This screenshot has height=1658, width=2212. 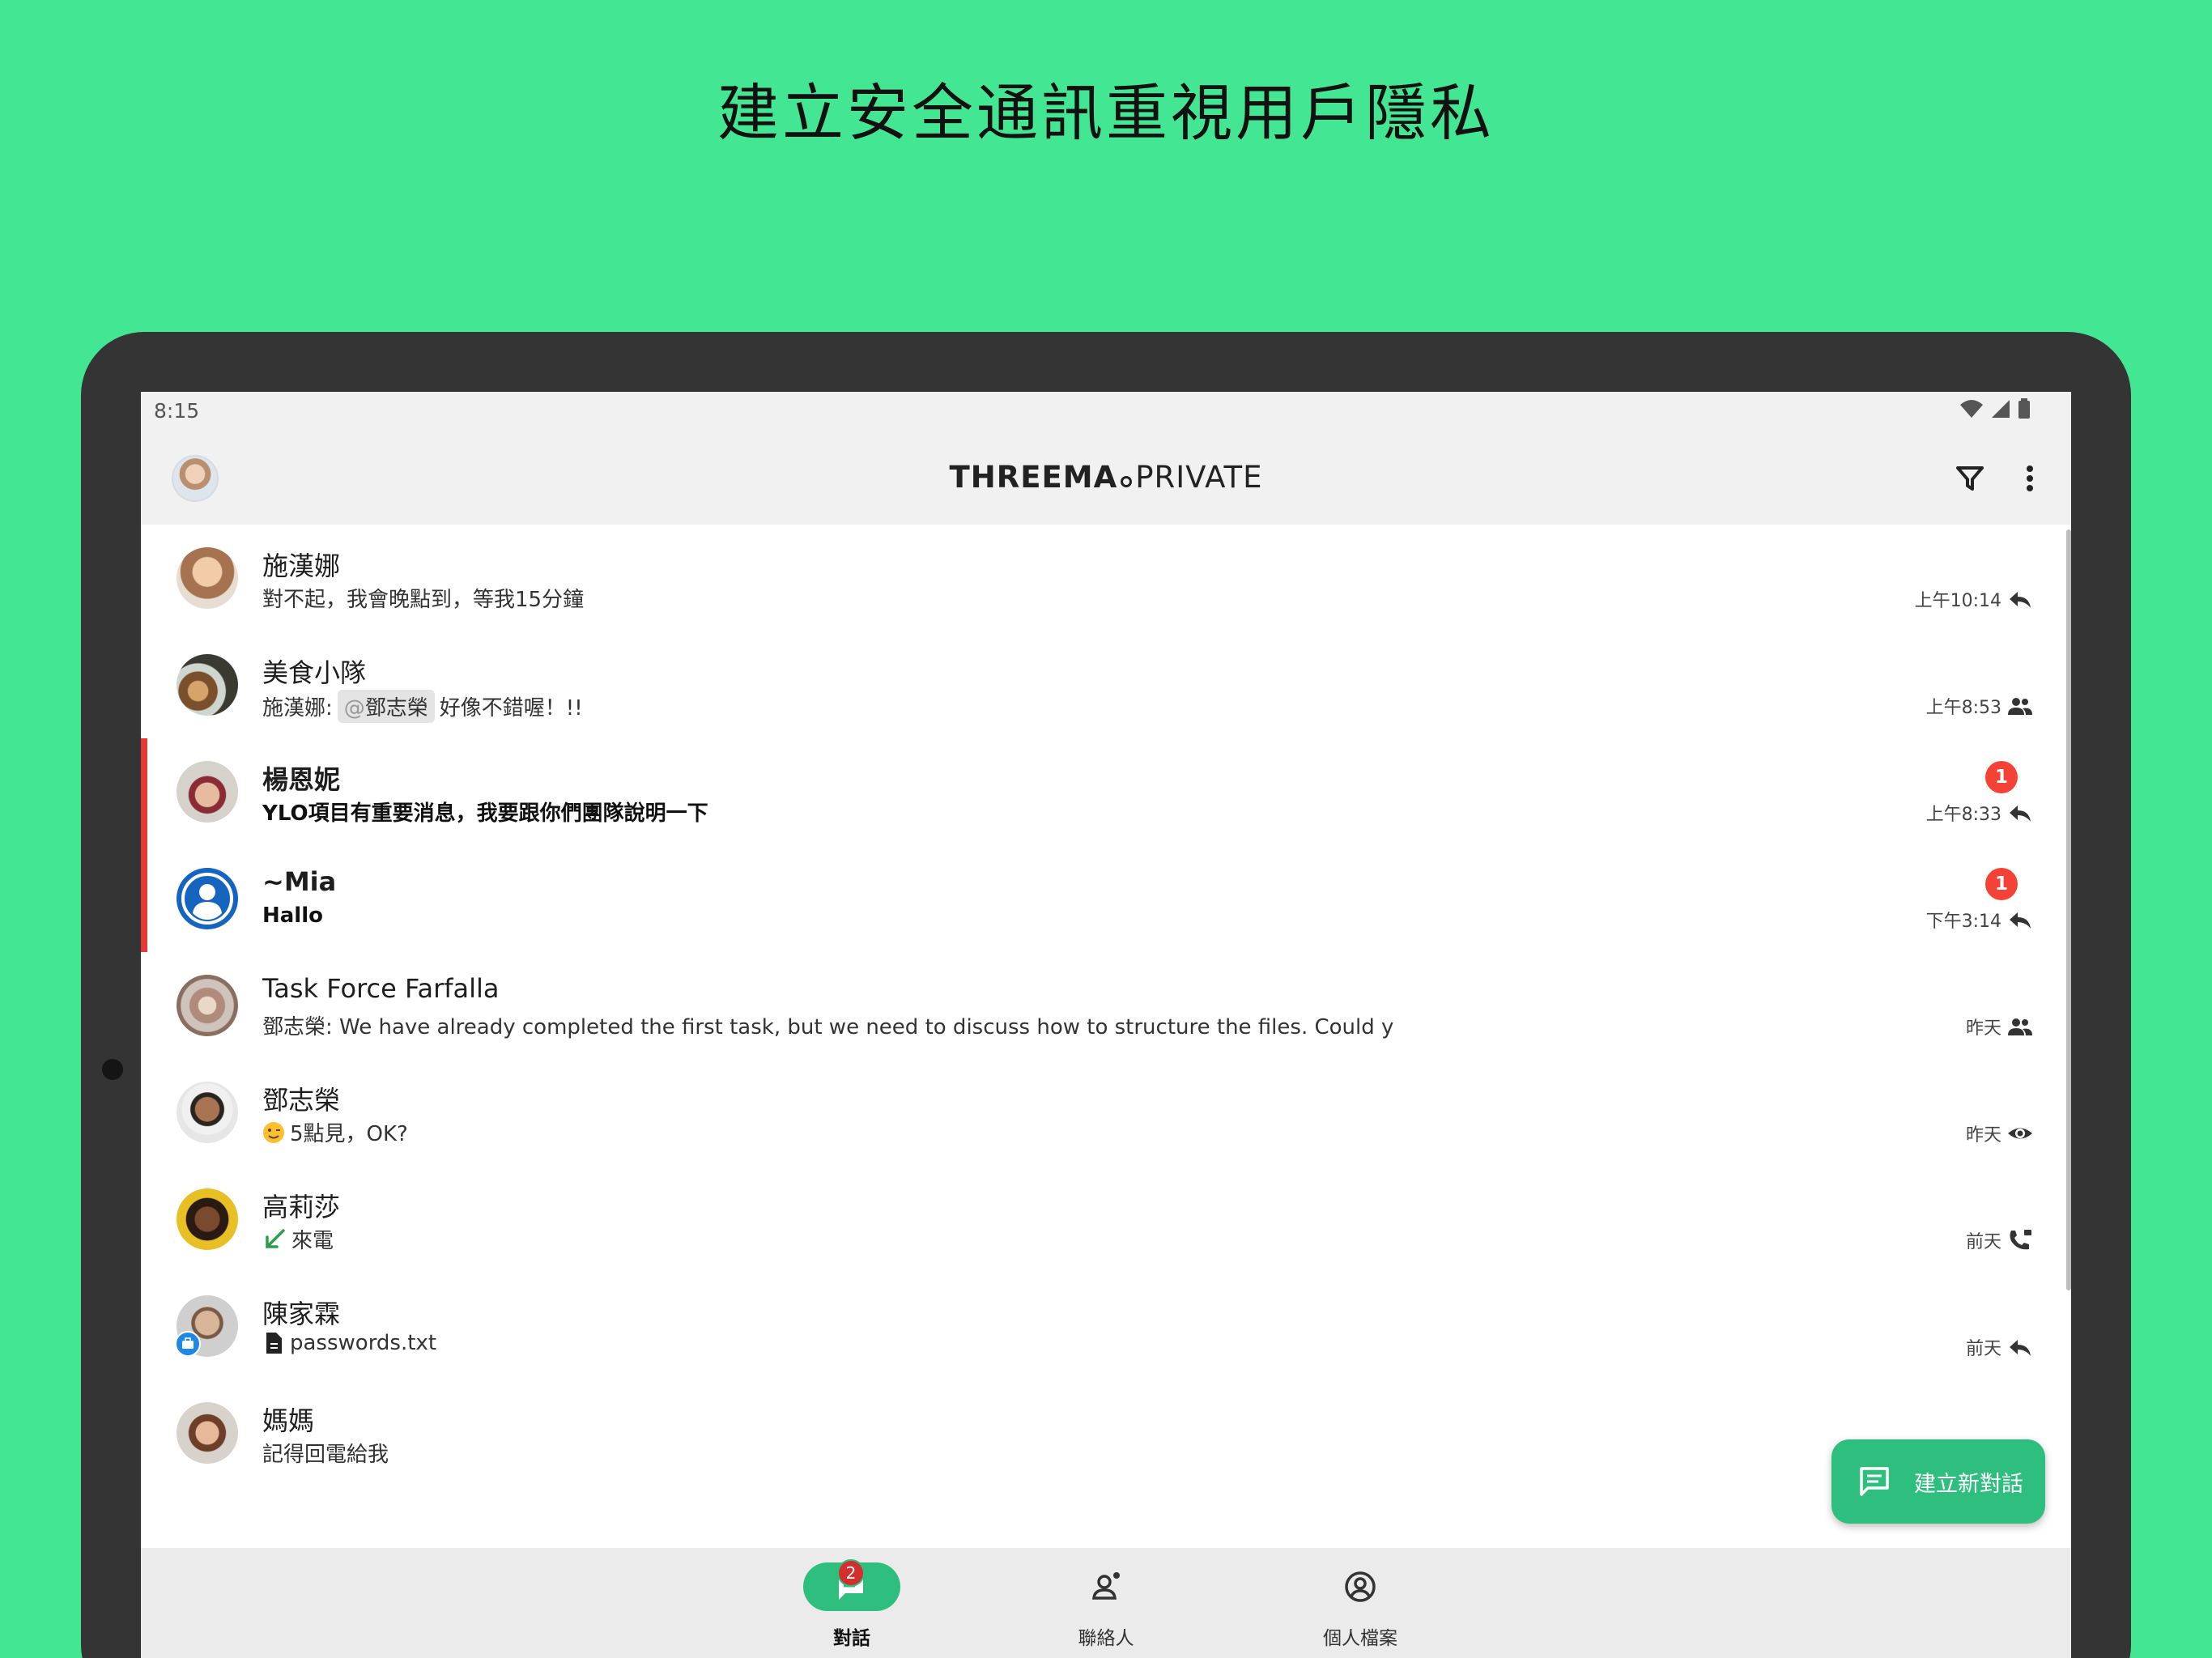 I want to click on conversation-row: 陳家霖 passwords.txt 前天, so click(x=1104, y=1326).